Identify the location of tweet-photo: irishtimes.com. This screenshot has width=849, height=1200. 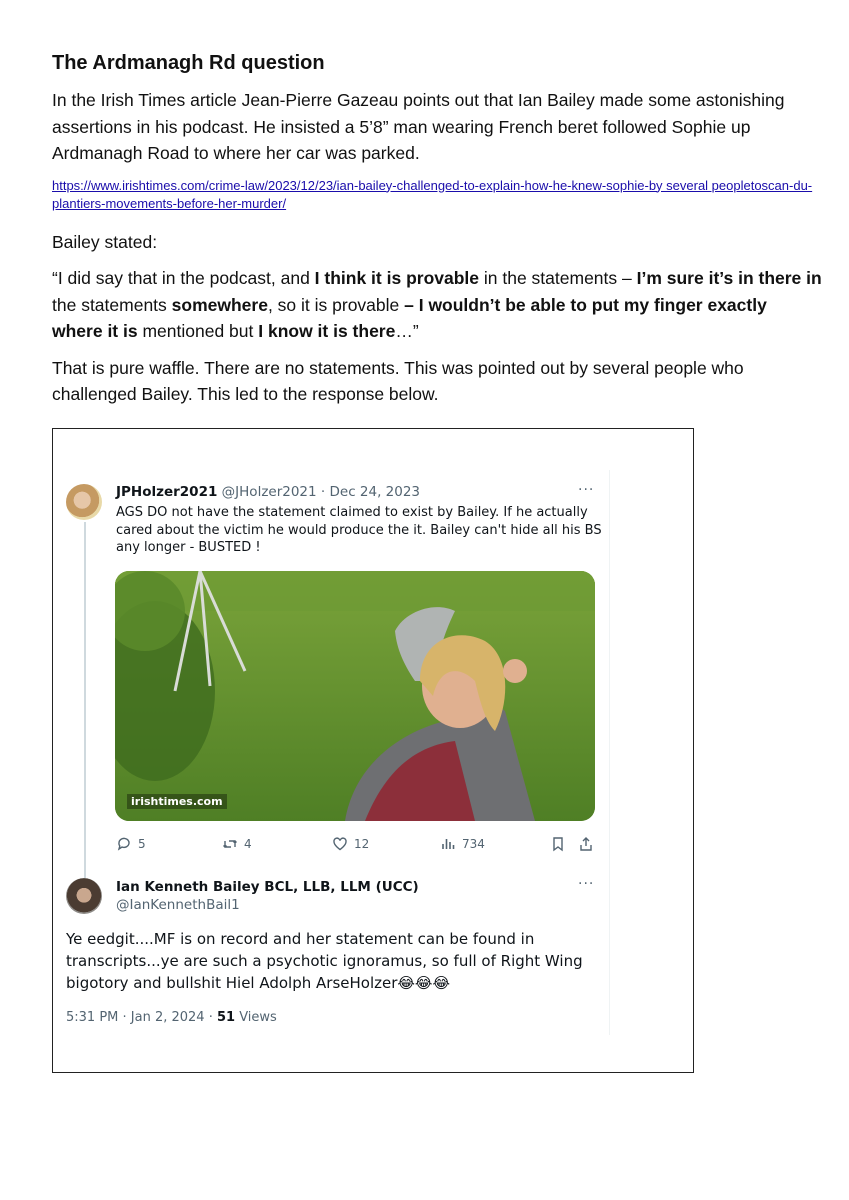
(355, 696).